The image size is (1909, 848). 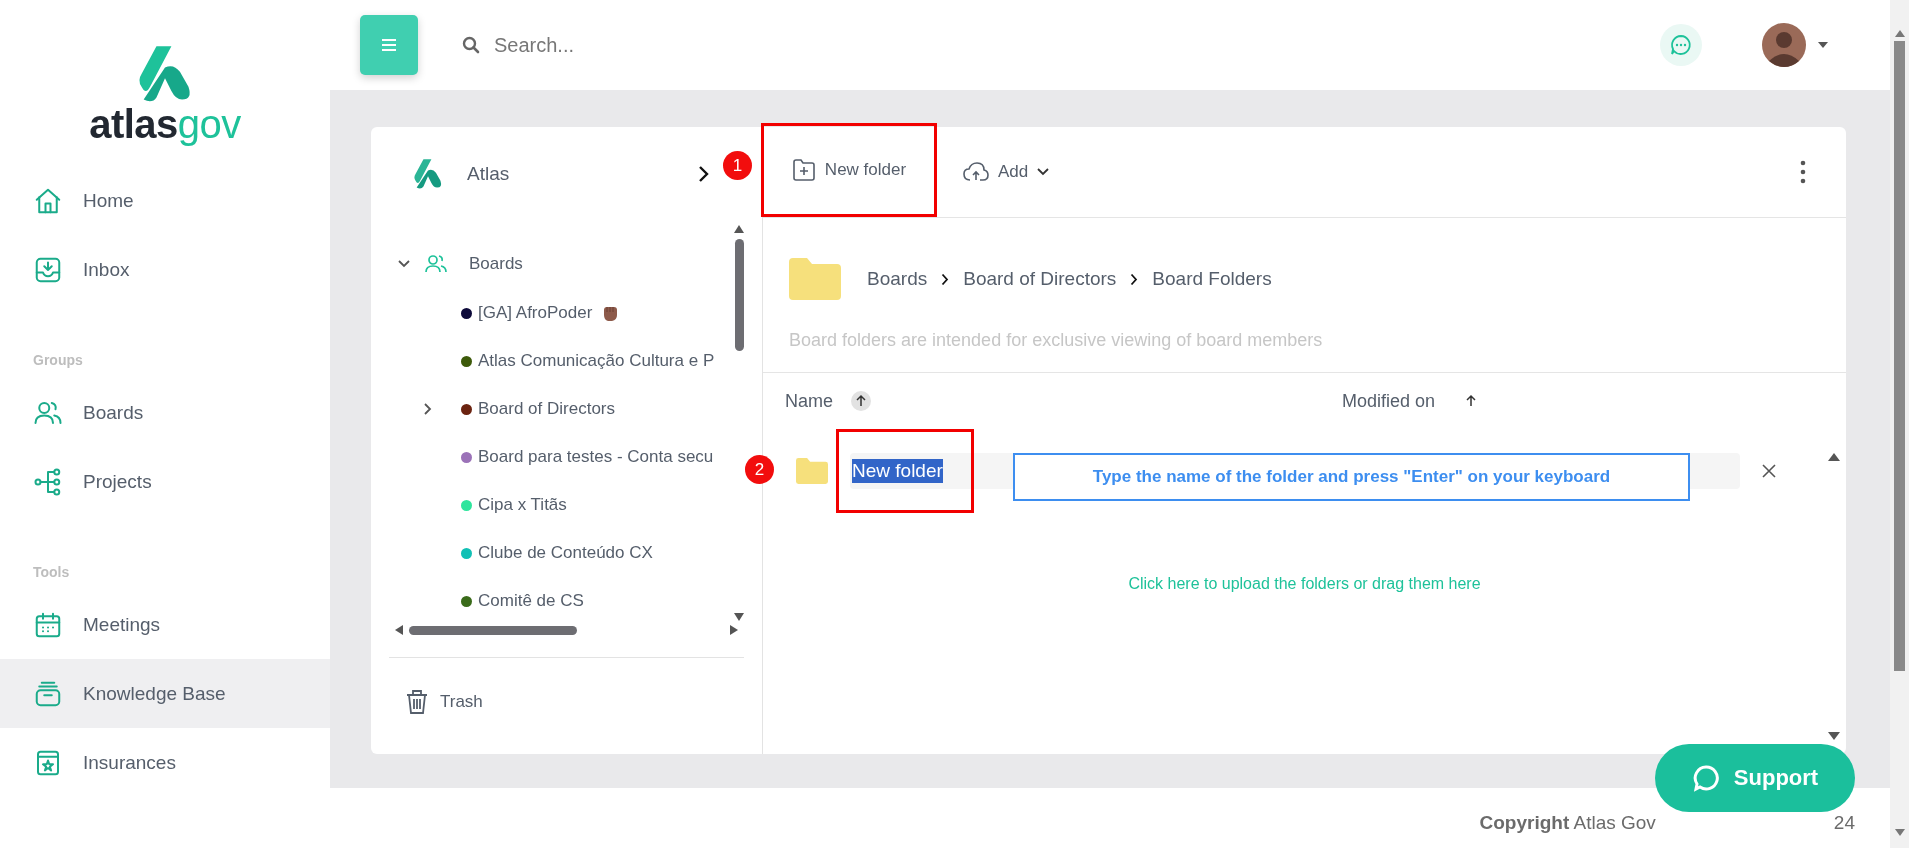 What do you see at coordinates (496, 264) in the screenshot?
I see `tree-item: Boards` at bounding box center [496, 264].